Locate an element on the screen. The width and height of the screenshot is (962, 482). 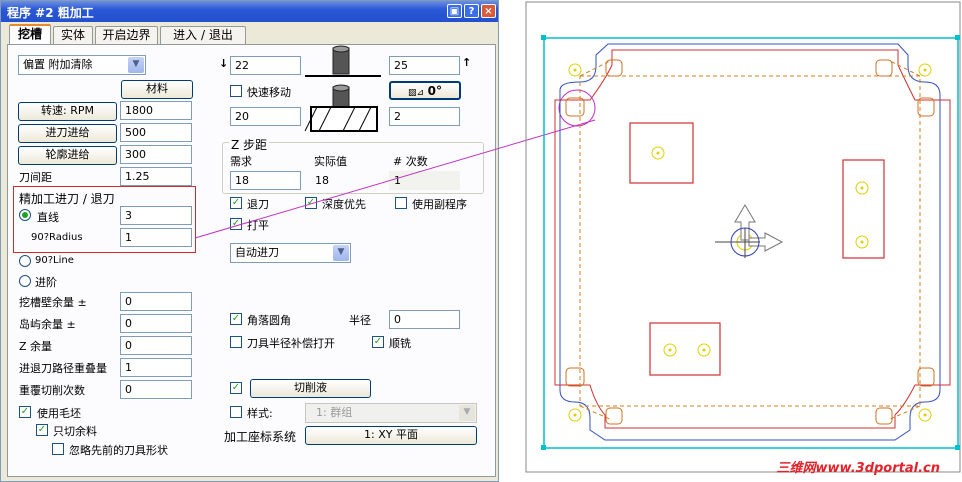
callout-line is located at coordinates (395, 179).